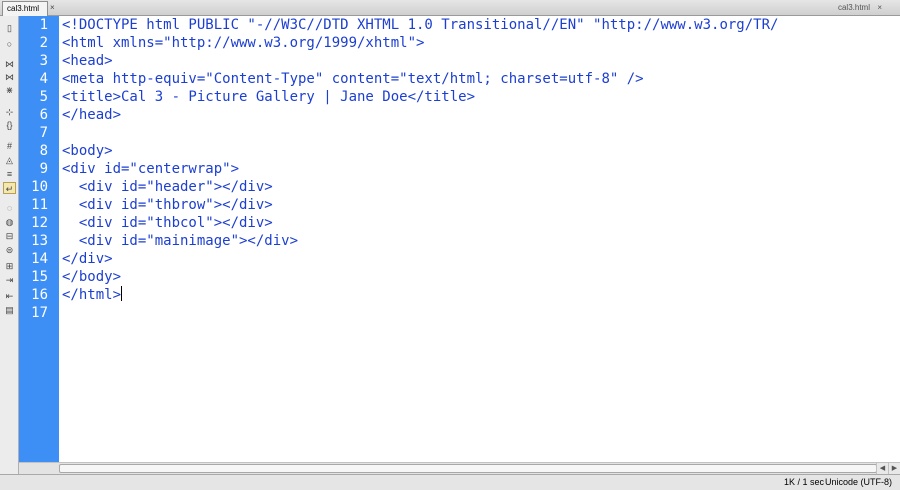  Describe the element at coordinates (39, 313) in the screenshot. I see `line-number: 17` at that location.